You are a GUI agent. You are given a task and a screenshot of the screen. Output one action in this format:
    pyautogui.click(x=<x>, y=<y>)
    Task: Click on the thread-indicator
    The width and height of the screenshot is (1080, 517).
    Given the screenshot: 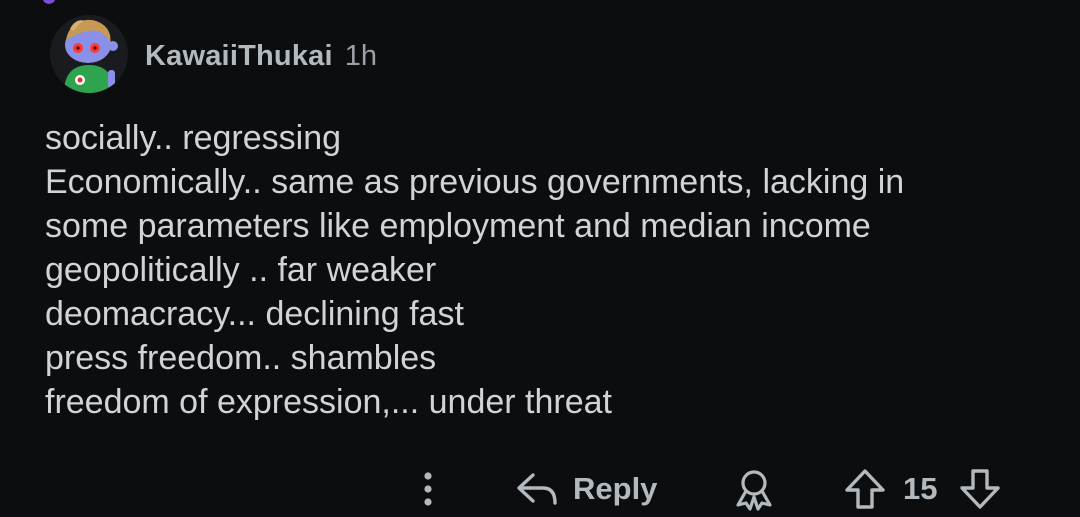 What is the action you would take?
    pyautogui.click(x=49, y=2)
    